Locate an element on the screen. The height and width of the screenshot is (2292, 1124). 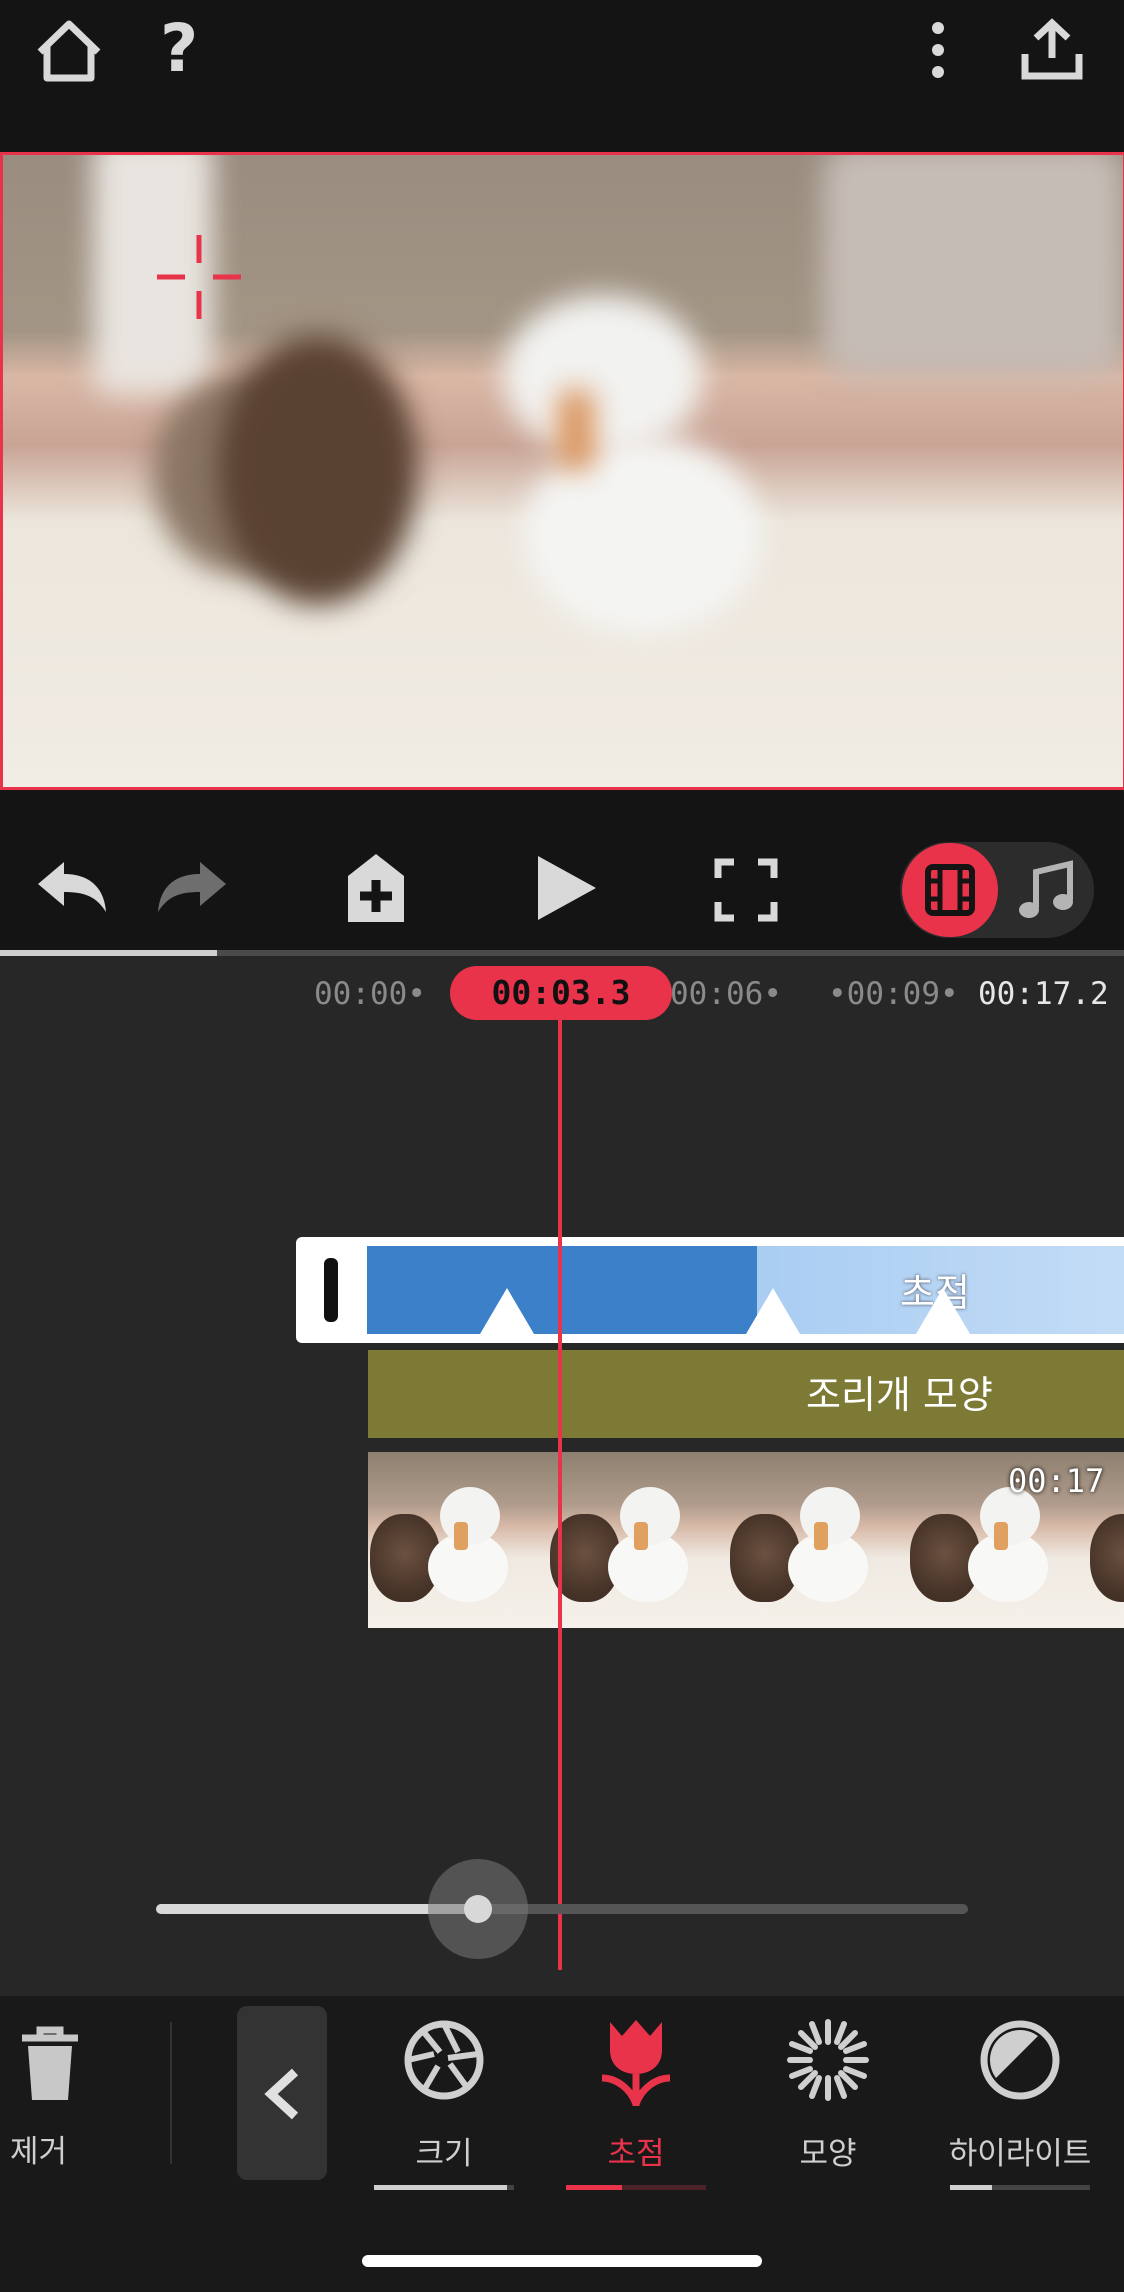
top-bar: ? is located at coordinates (562, 75).